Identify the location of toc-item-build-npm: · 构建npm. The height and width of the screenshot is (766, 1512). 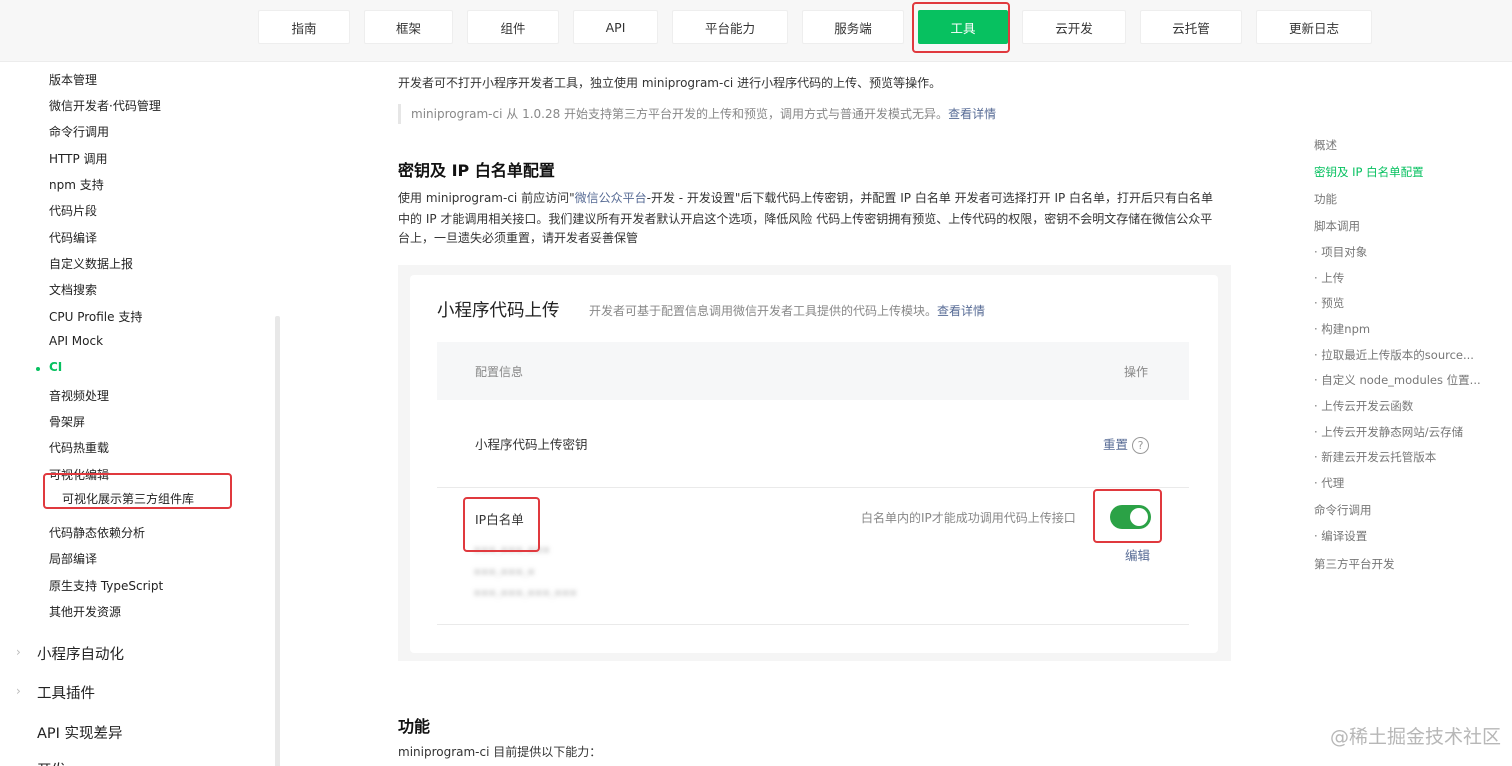
(1342, 329).